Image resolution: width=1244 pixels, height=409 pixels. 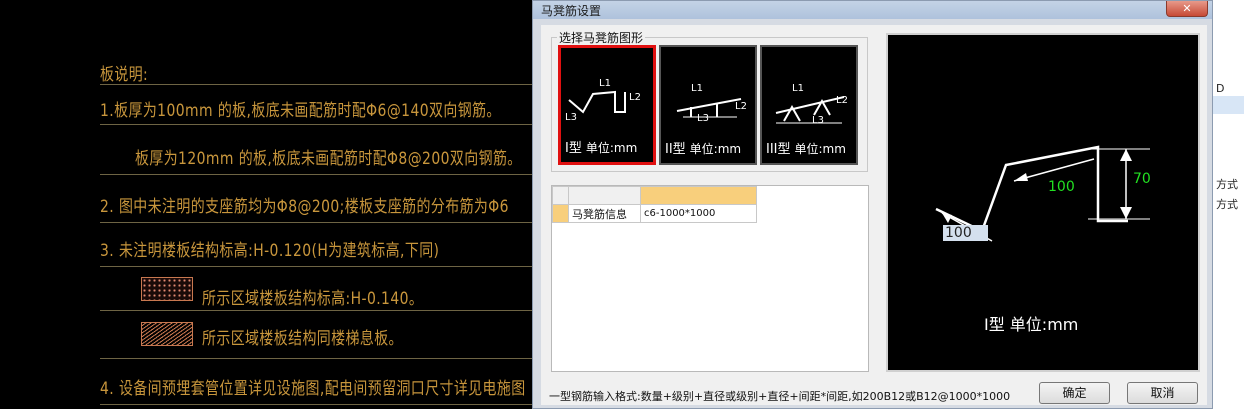 What do you see at coordinates (1220, 88) in the screenshot?
I see `property-text: D` at bounding box center [1220, 88].